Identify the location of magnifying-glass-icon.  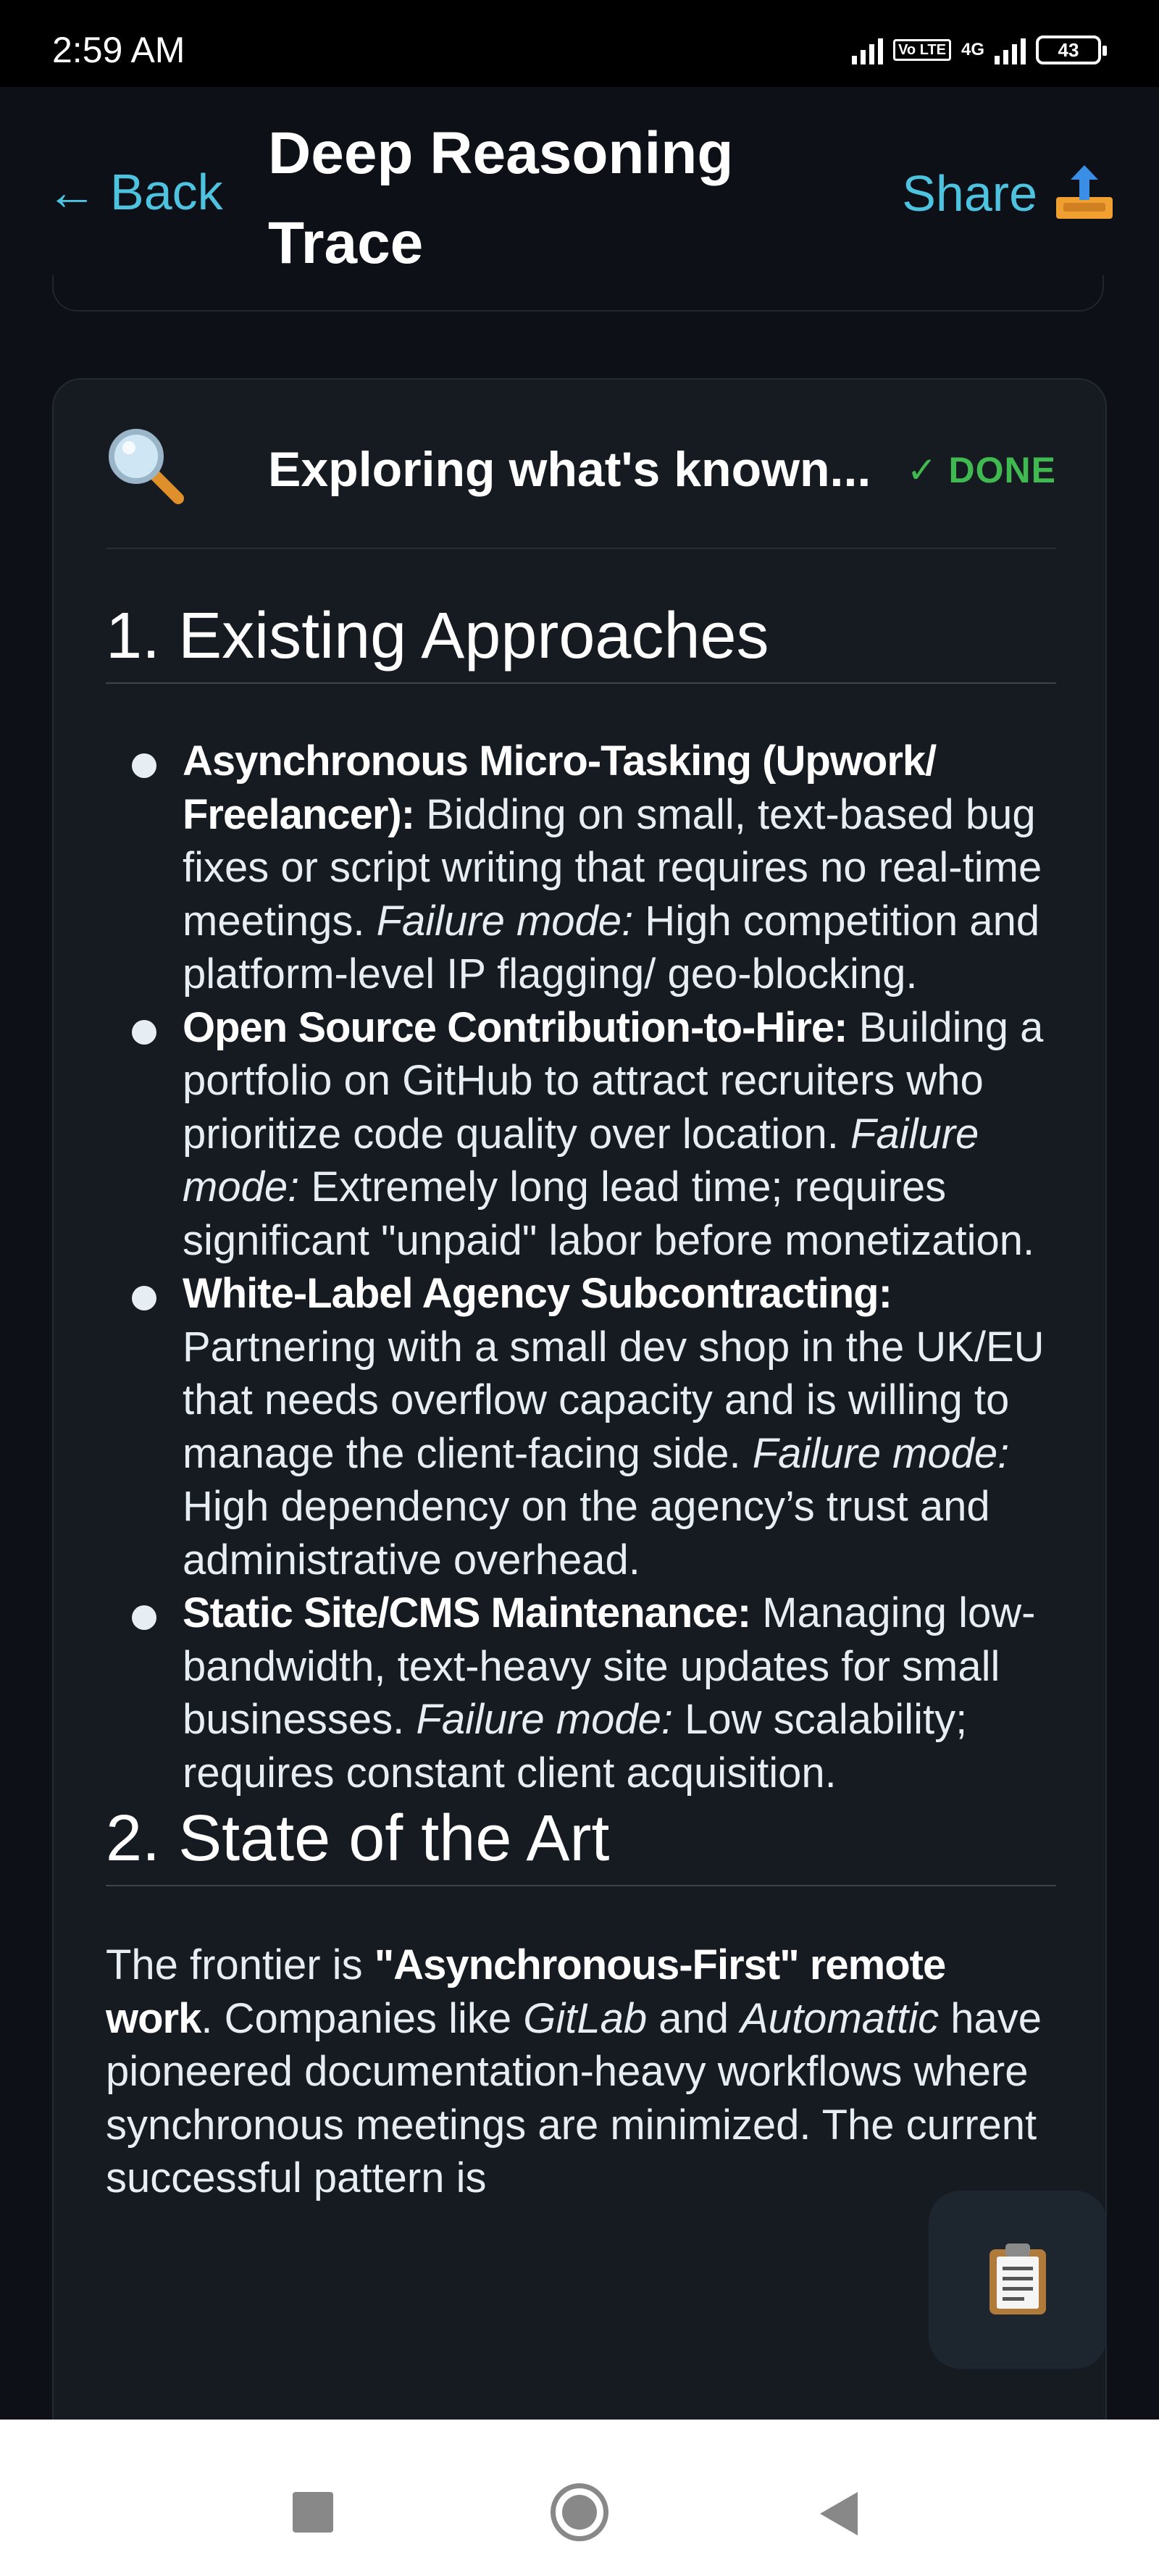
(146, 466).